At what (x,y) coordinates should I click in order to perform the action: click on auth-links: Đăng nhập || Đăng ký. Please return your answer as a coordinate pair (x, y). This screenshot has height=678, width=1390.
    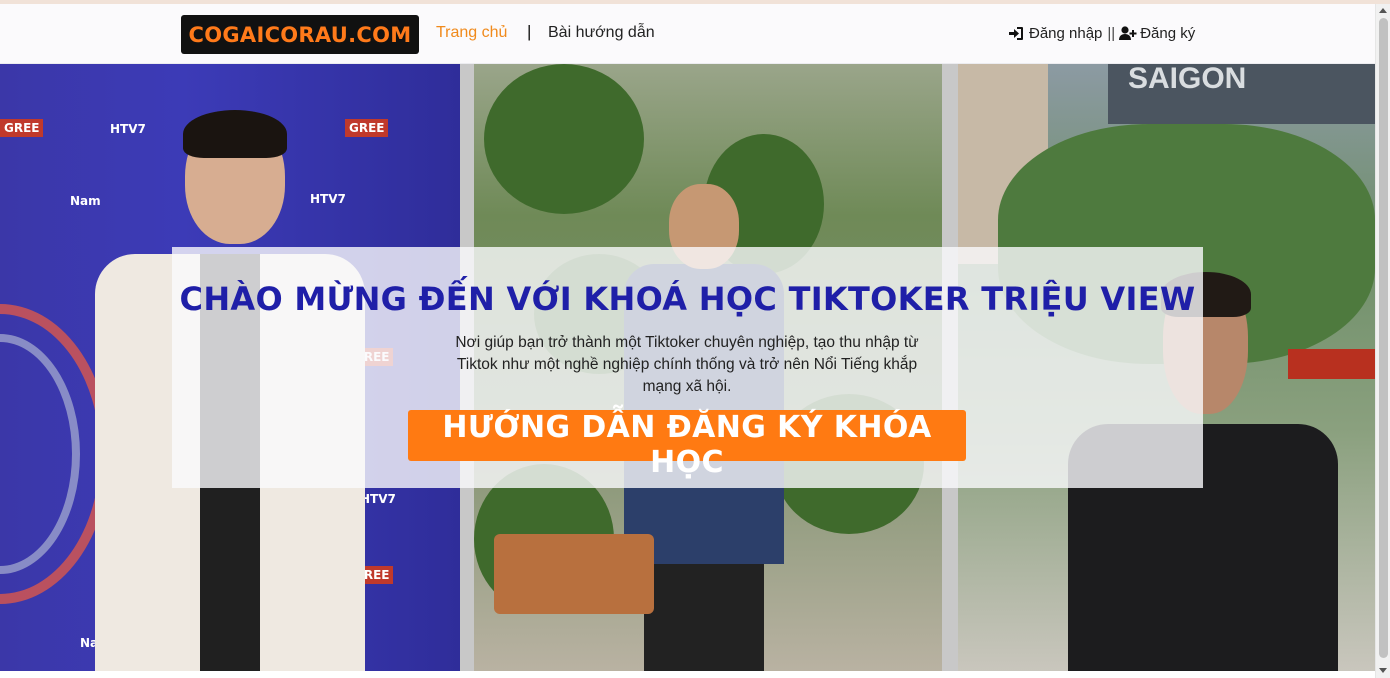
    Looking at the image, I should click on (1101, 33).